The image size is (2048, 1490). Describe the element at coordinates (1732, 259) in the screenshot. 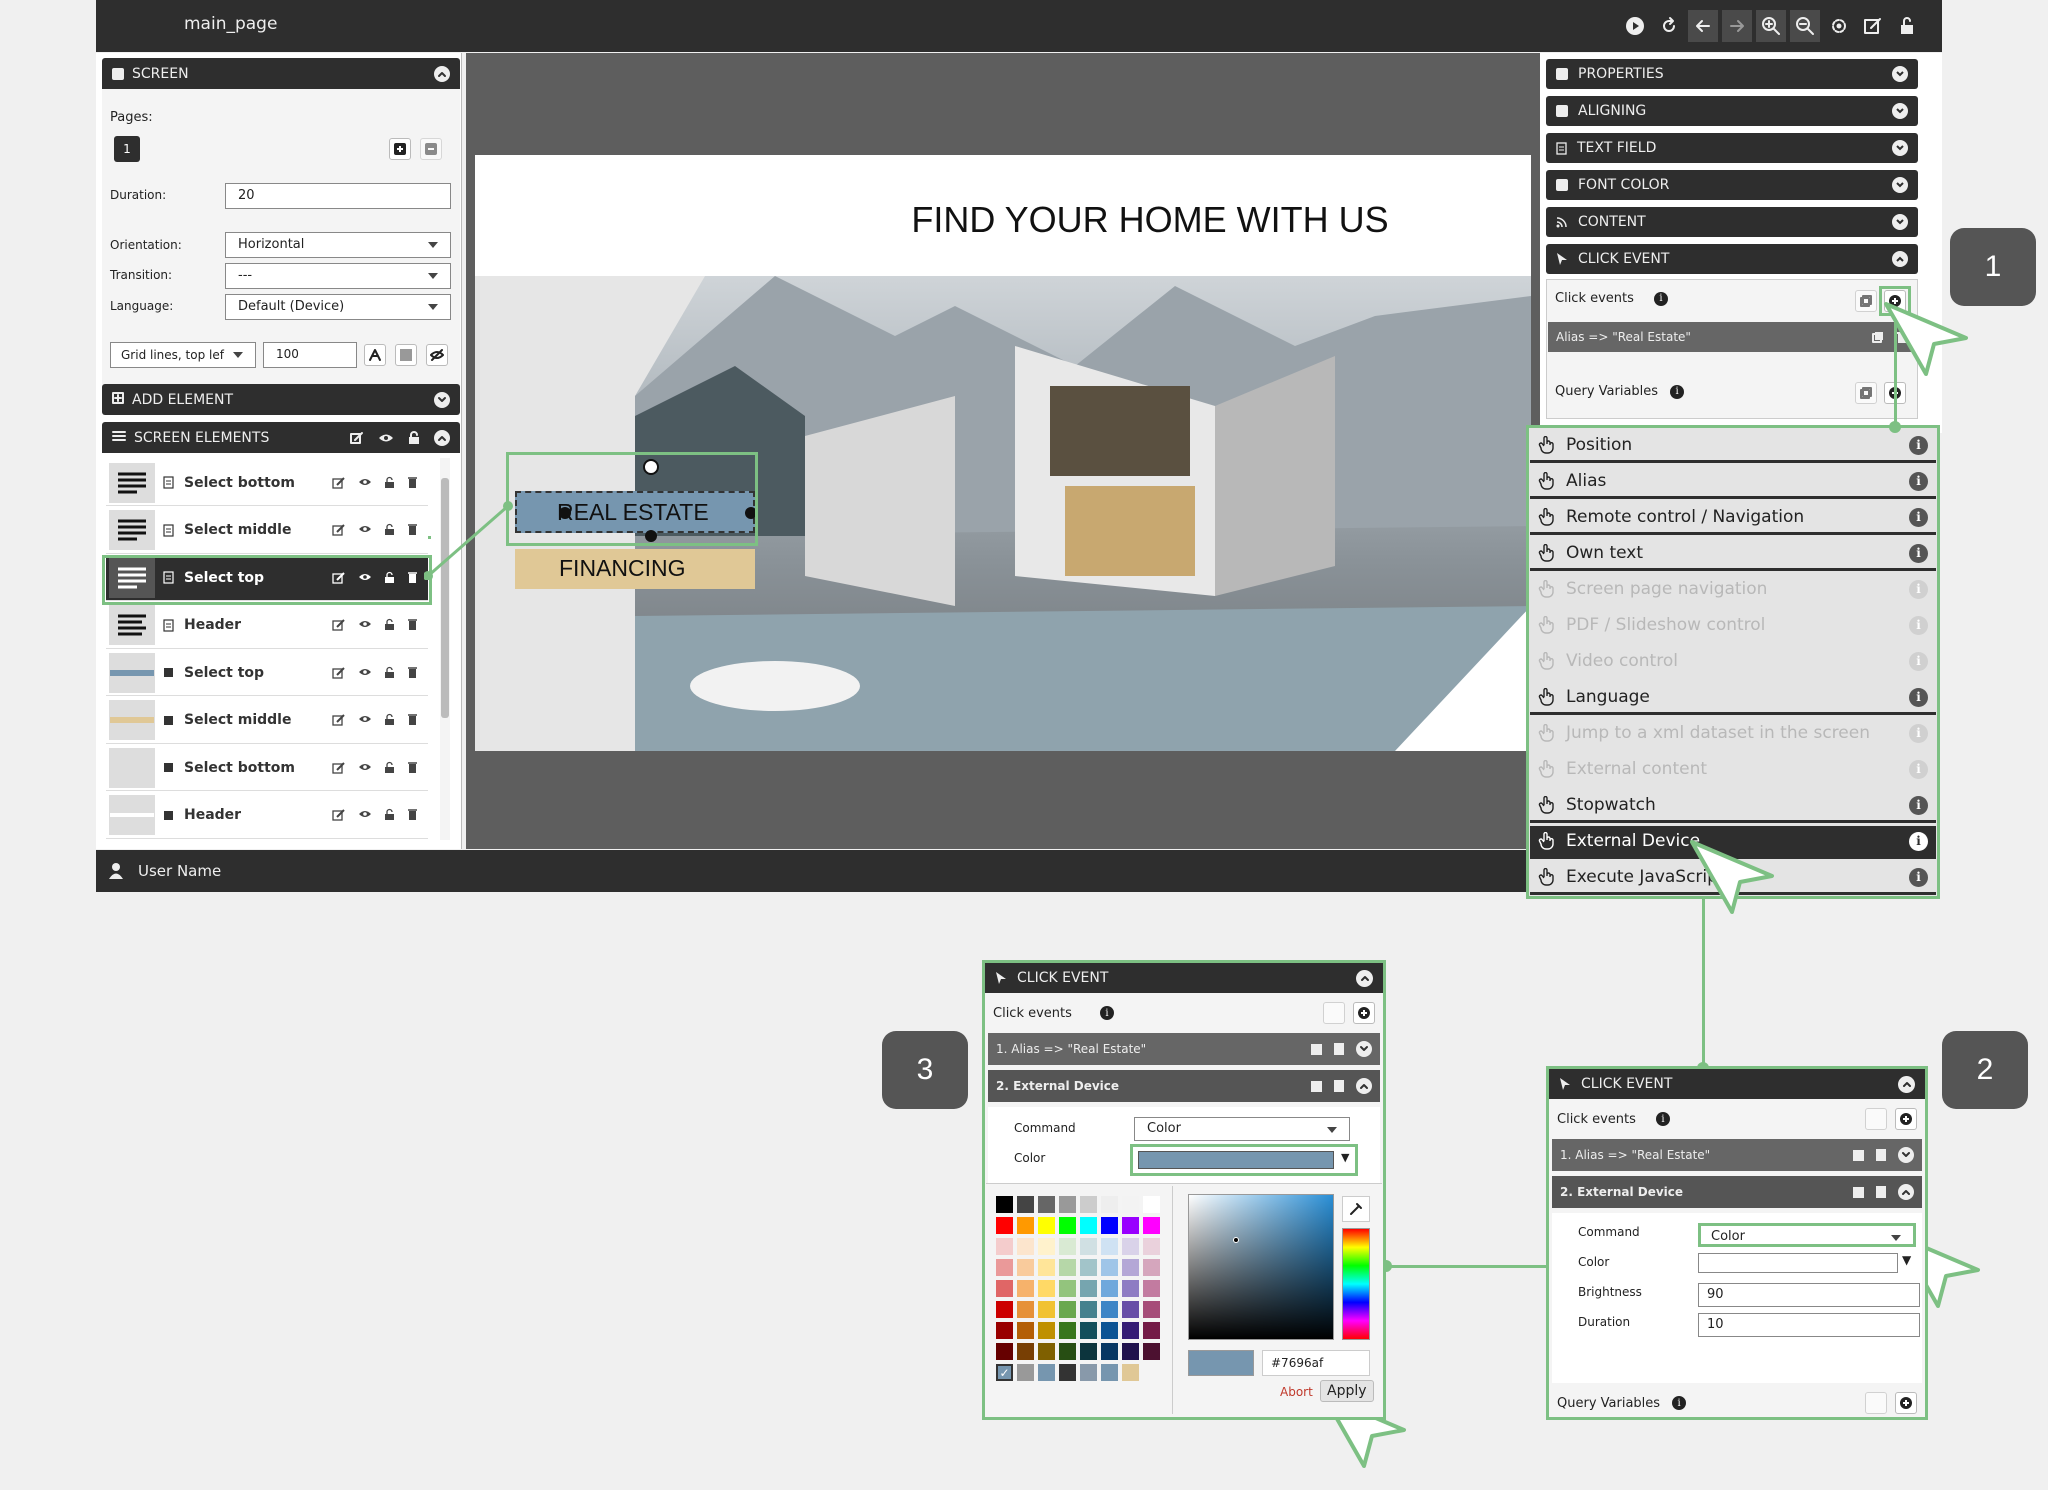

I see `section-header-click-event: CLICK EVENT` at that location.